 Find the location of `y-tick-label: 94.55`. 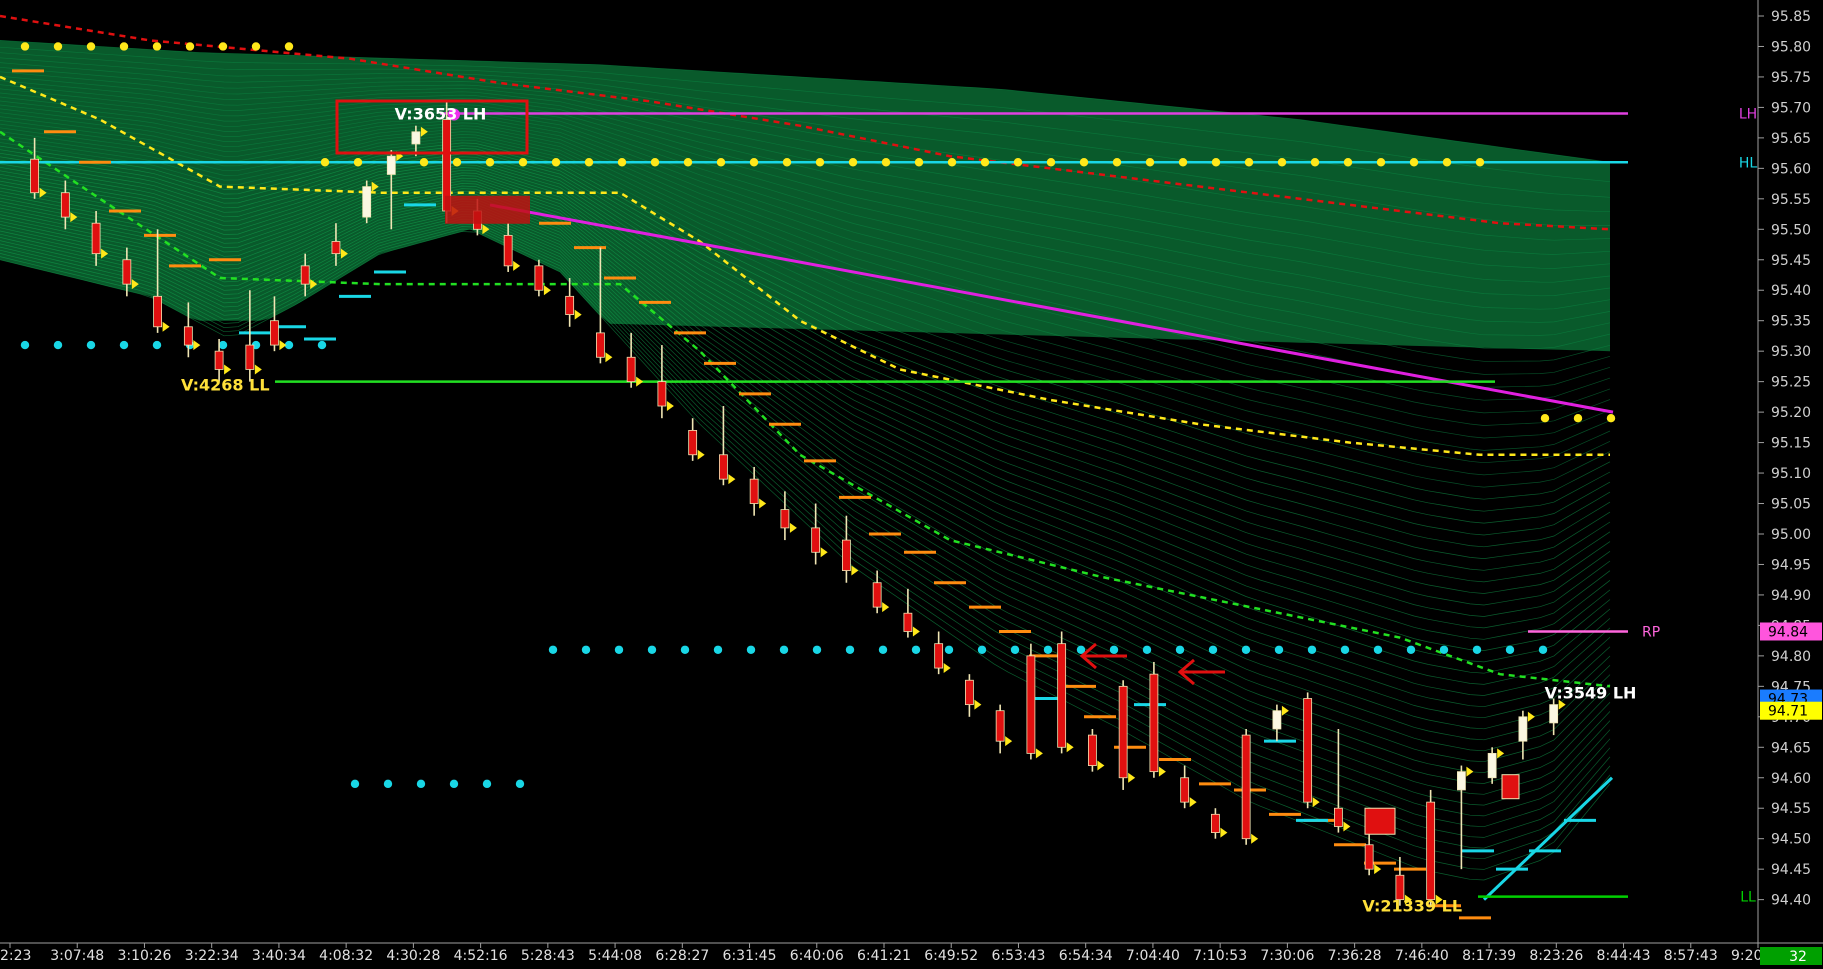

y-tick-label: 94.55 is located at coordinates (1791, 809).